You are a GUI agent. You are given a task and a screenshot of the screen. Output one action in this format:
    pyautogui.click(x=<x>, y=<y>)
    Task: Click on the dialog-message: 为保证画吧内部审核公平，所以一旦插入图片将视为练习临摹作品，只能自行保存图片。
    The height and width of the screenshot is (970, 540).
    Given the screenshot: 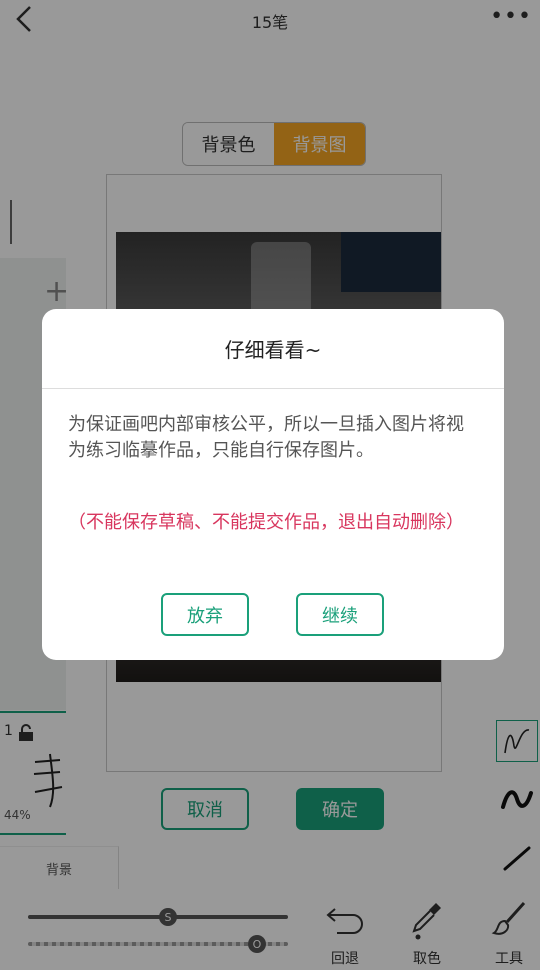 What is the action you would take?
    pyautogui.click(x=266, y=437)
    